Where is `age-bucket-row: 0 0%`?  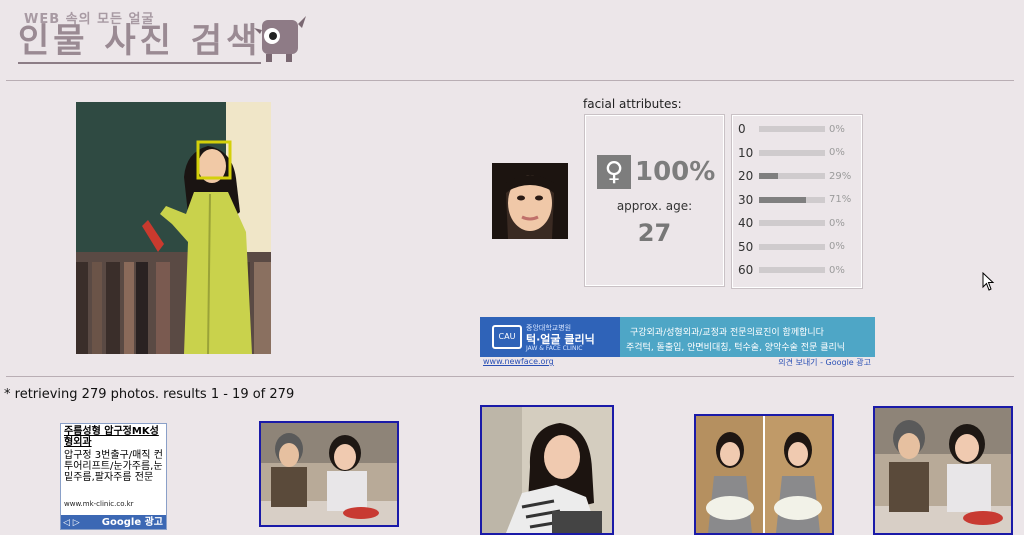 age-bucket-row: 0 0% is located at coordinates (791, 129).